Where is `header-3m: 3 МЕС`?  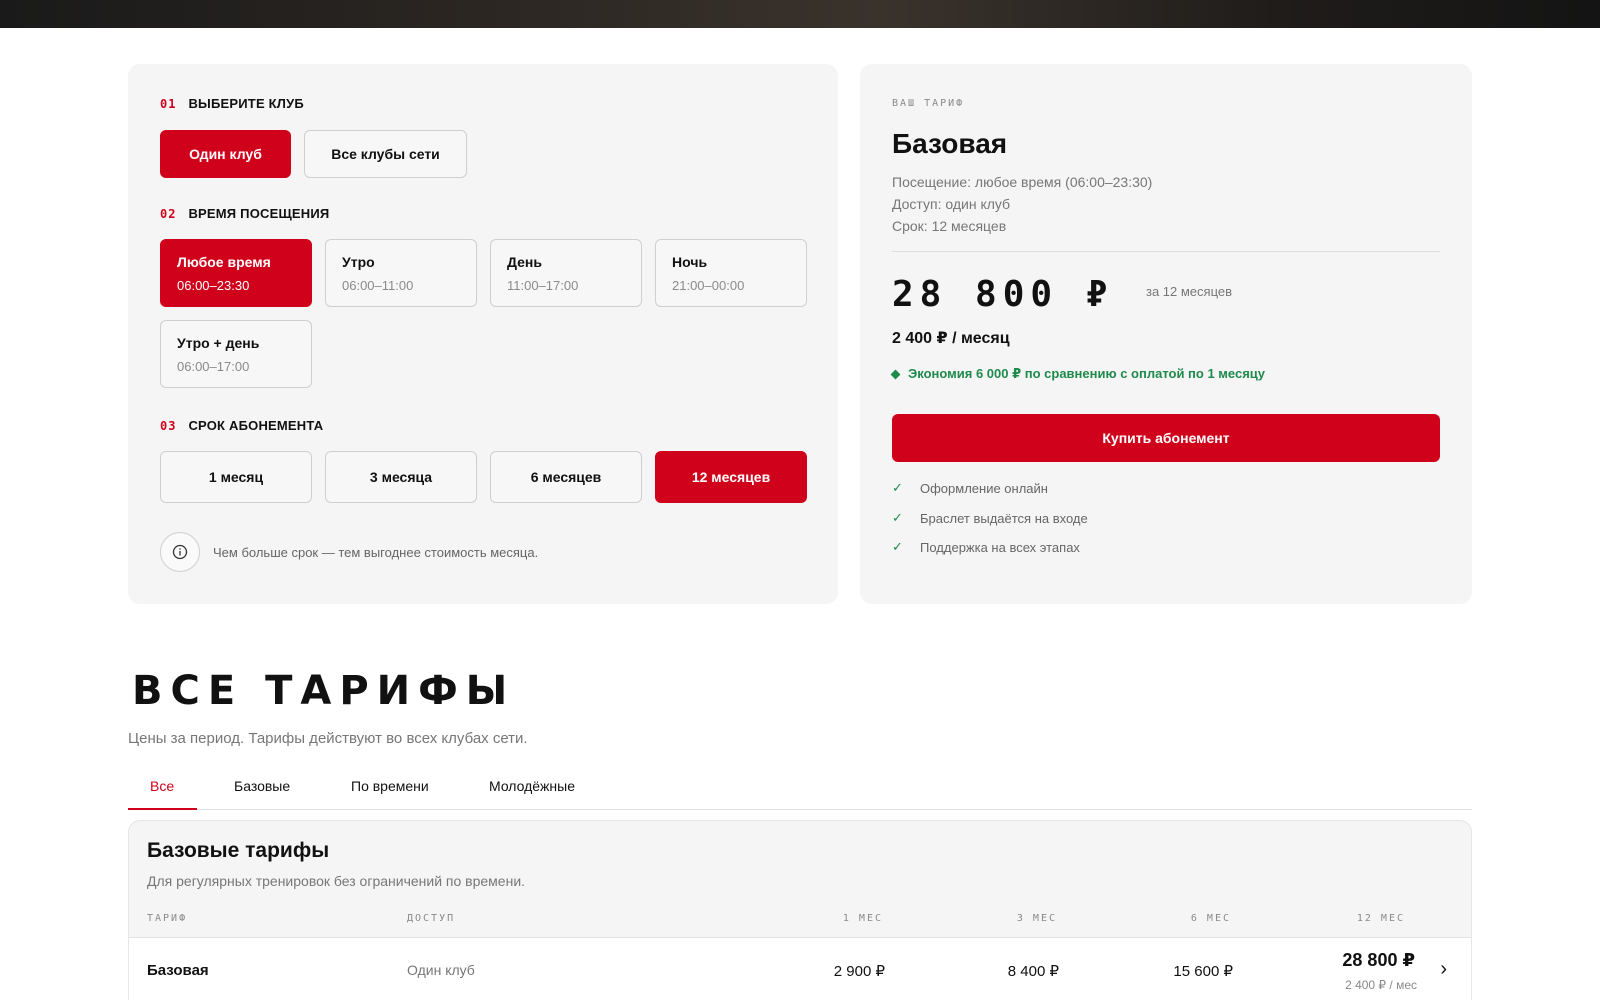
header-3m: 3 МЕС is located at coordinates (1036, 918).